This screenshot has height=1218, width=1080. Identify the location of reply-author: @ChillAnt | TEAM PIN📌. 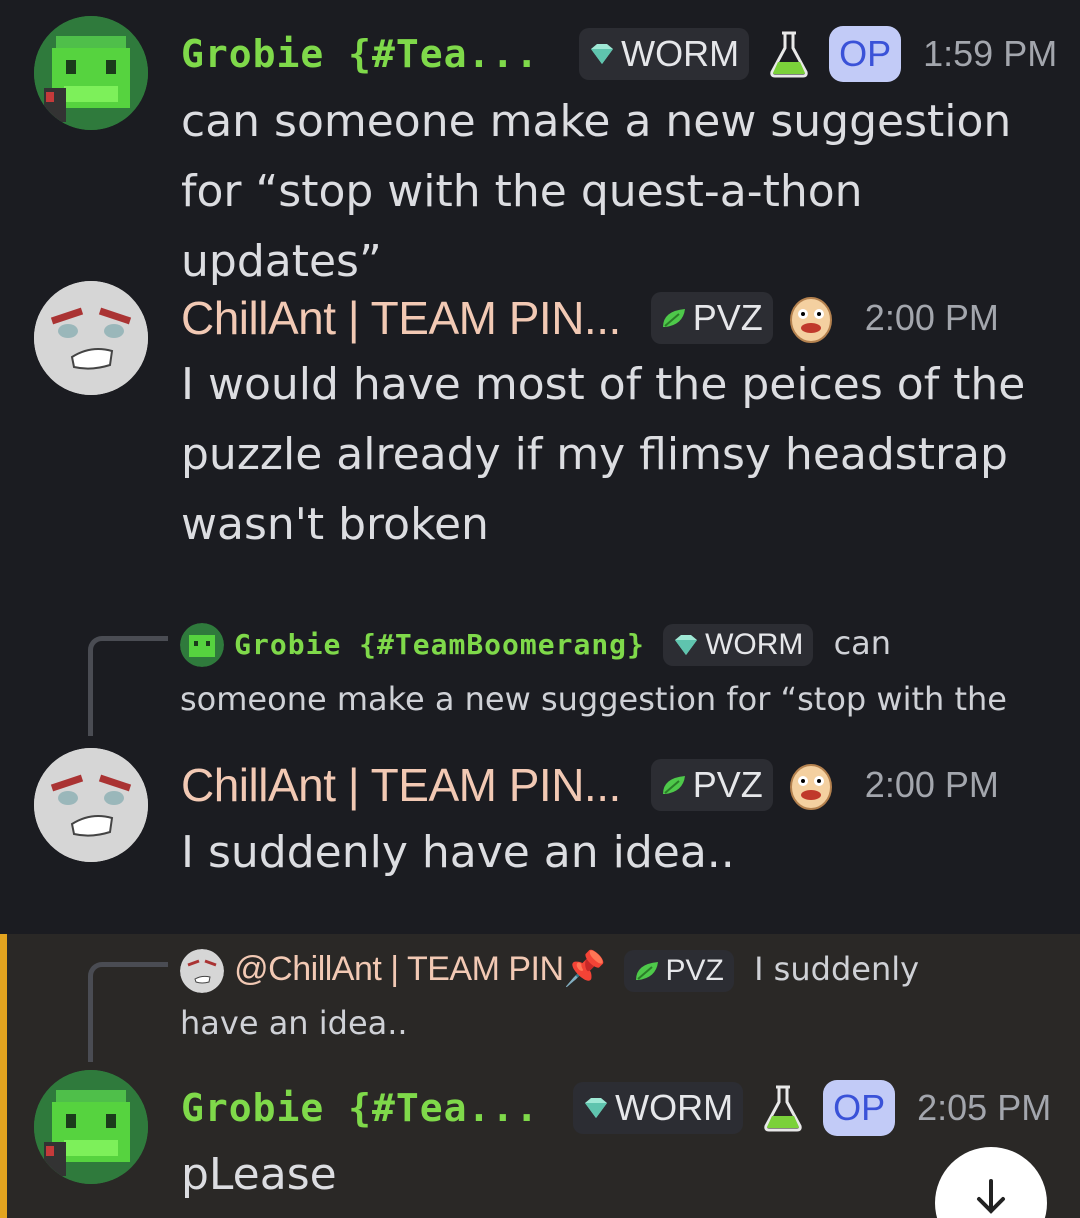
(420, 969).